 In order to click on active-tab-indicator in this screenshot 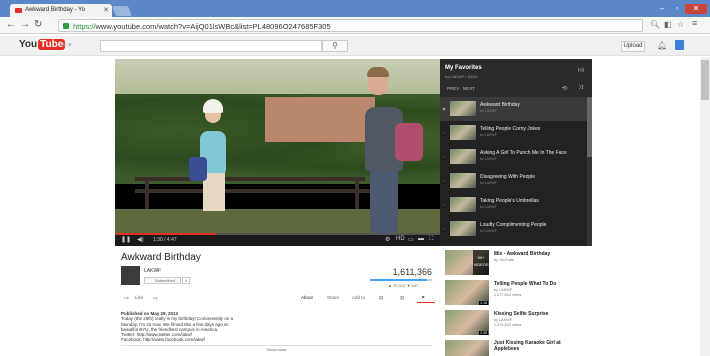, I will do `click(426, 302)`.